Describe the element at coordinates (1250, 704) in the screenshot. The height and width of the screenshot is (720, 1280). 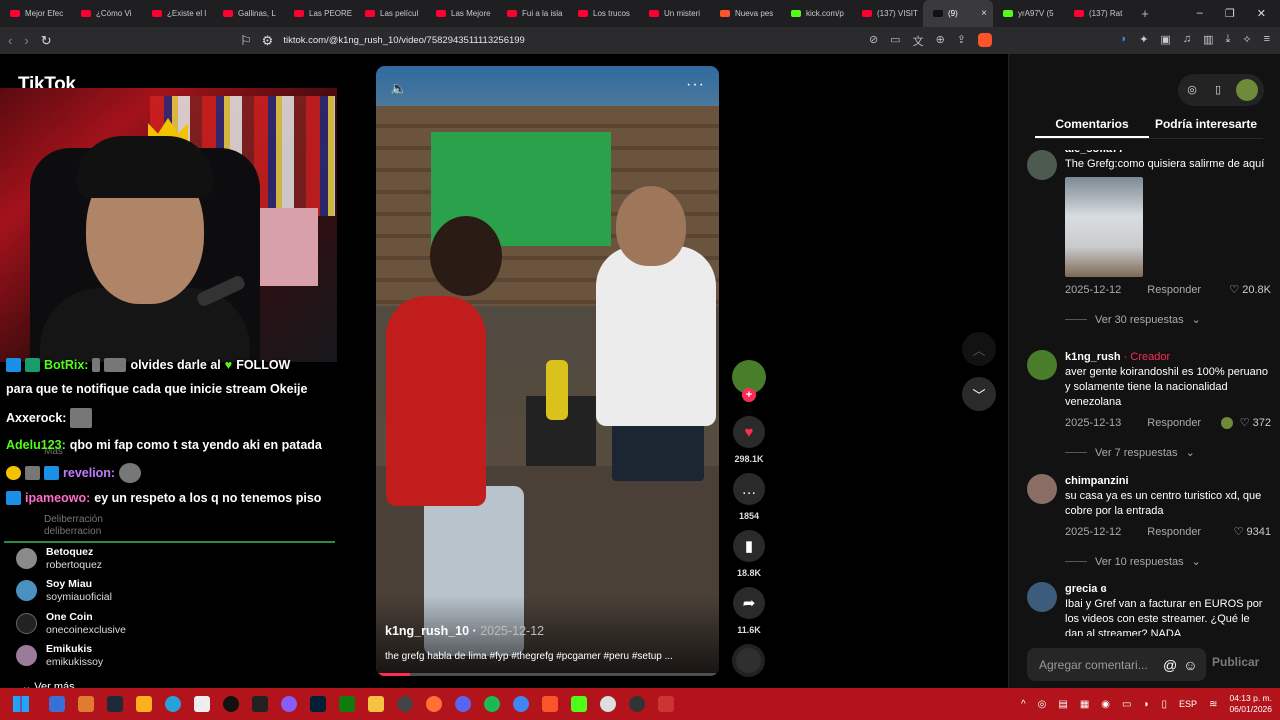
I see `clock: 04:13 p. m. 06/01/2026` at that location.